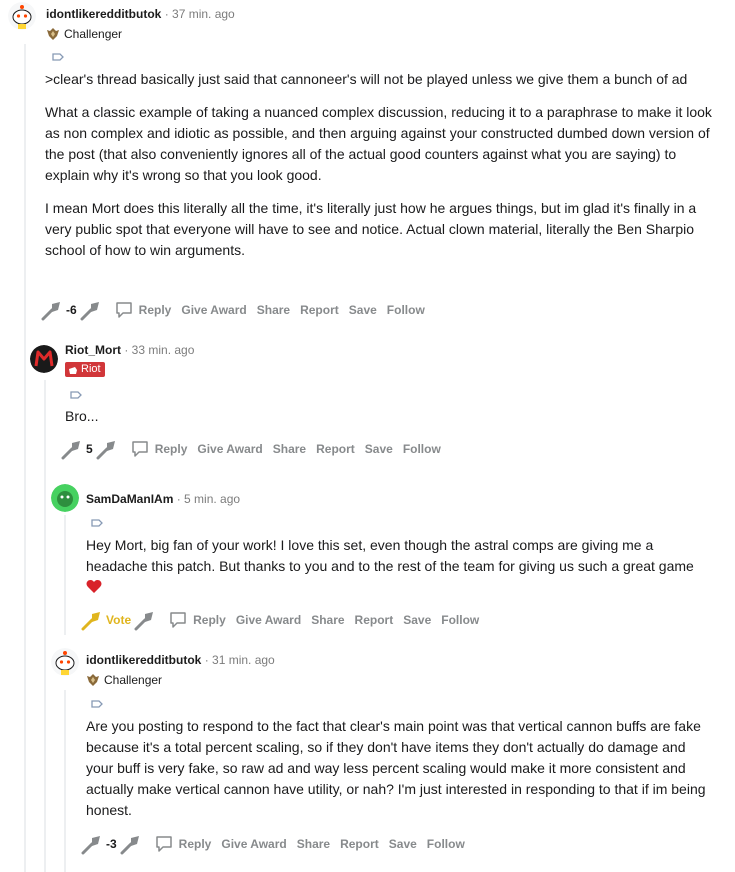  Describe the element at coordinates (208, 499) in the screenshot. I see `timestamp: · 5 min. ago` at that location.